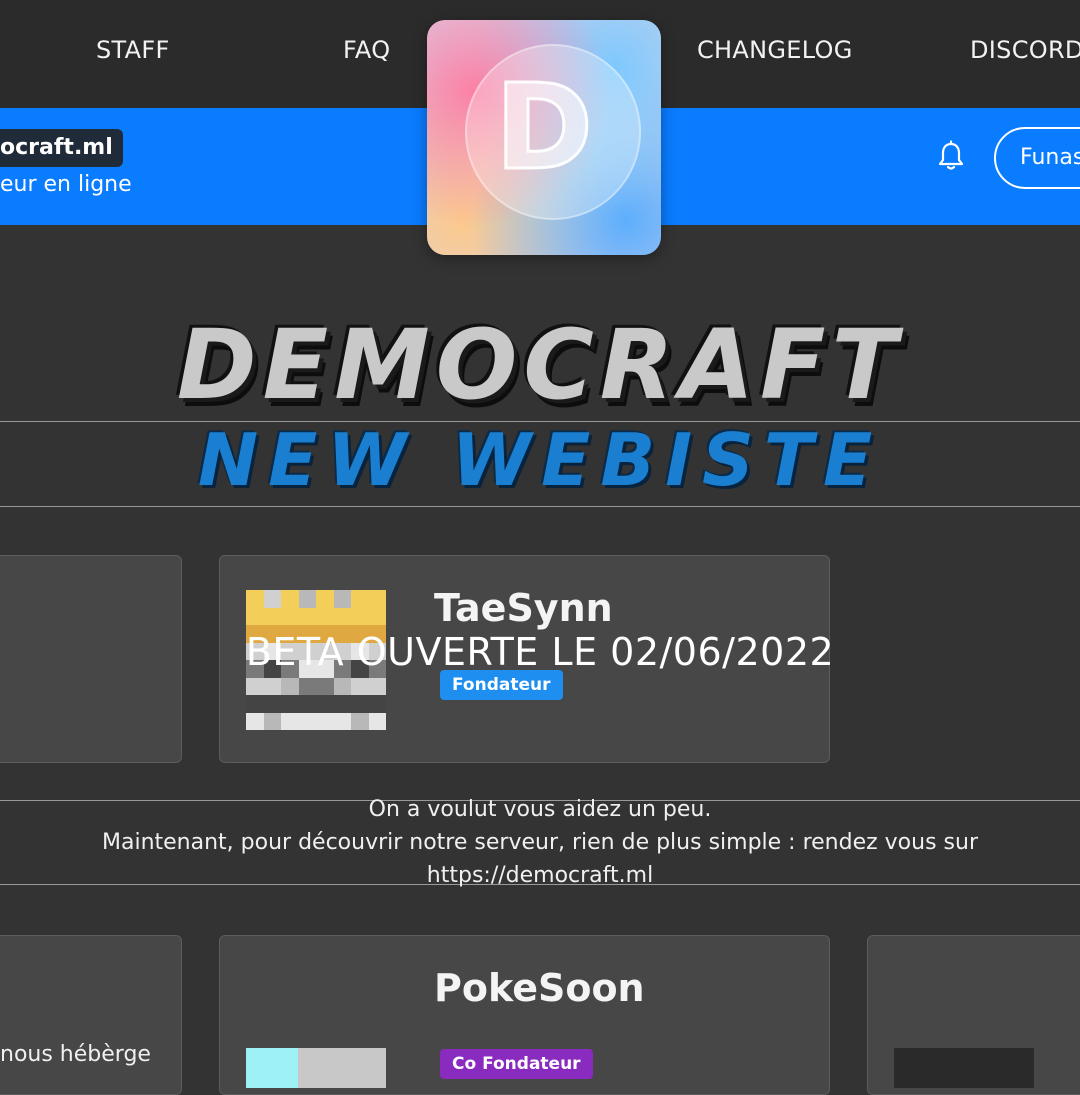  What do you see at coordinates (540, 652) in the screenshot?
I see `beta-announcement: BETA OUVERTE LE 02/06/2022` at bounding box center [540, 652].